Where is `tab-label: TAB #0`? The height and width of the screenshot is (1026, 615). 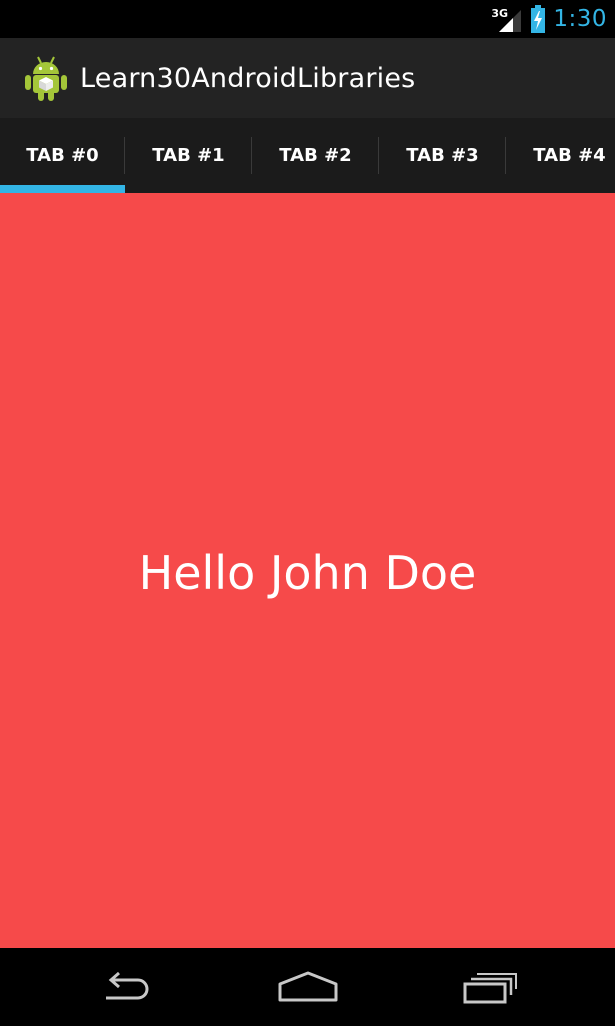
tab-label: TAB #0 is located at coordinates (62, 155).